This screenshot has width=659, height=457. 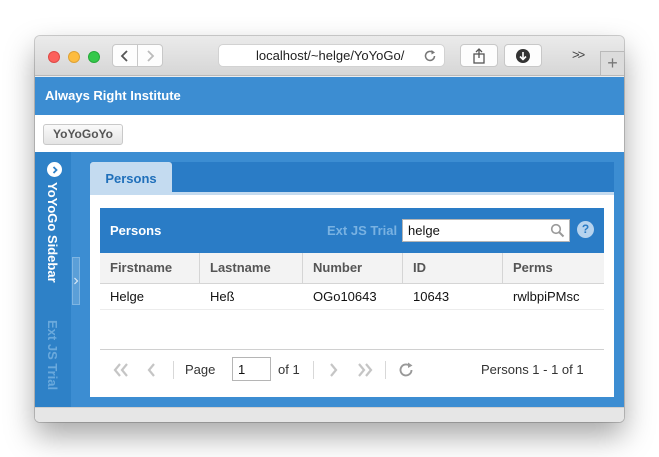 What do you see at coordinates (430, 56) in the screenshot?
I see `reload-icon` at bounding box center [430, 56].